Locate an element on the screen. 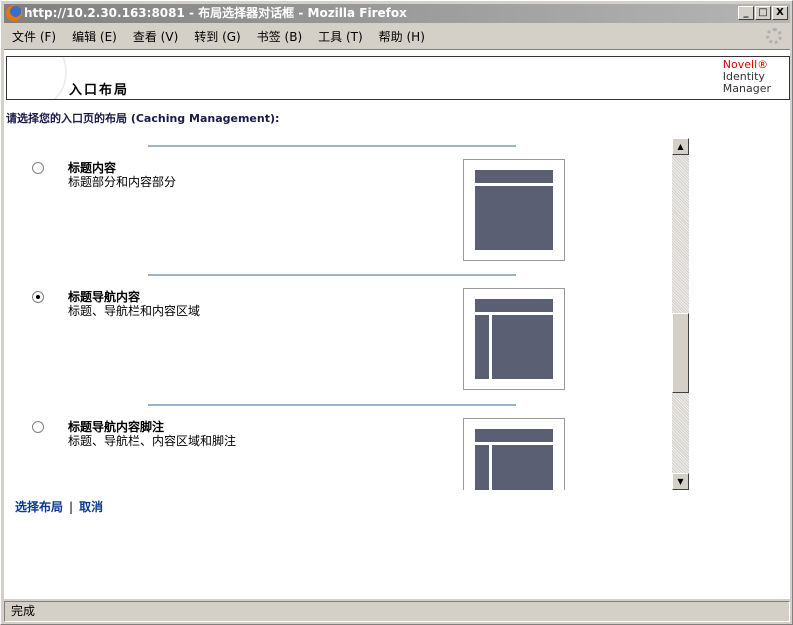 This screenshot has width=793, height=625. logo-line2: Manager is located at coordinates (746, 88).